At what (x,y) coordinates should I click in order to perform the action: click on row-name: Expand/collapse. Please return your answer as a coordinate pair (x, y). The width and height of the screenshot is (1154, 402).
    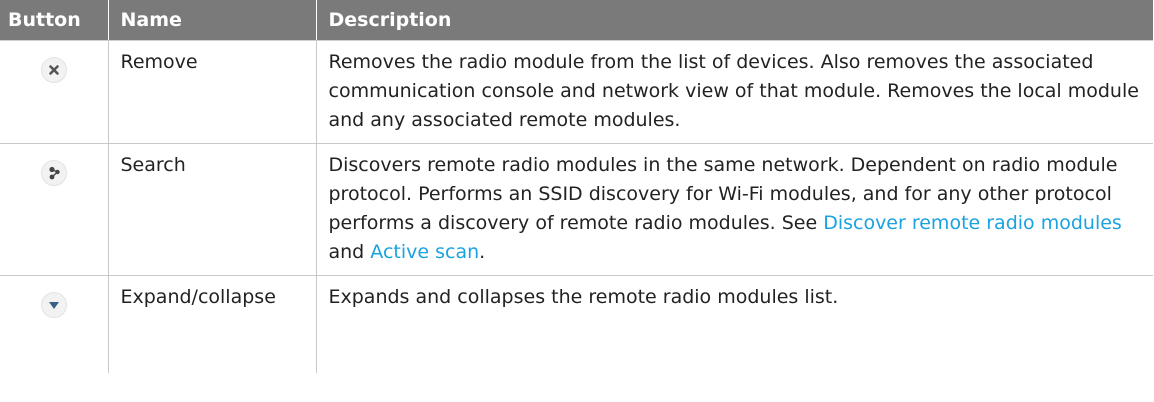
    Looking at the image, I should click on (211, 324).